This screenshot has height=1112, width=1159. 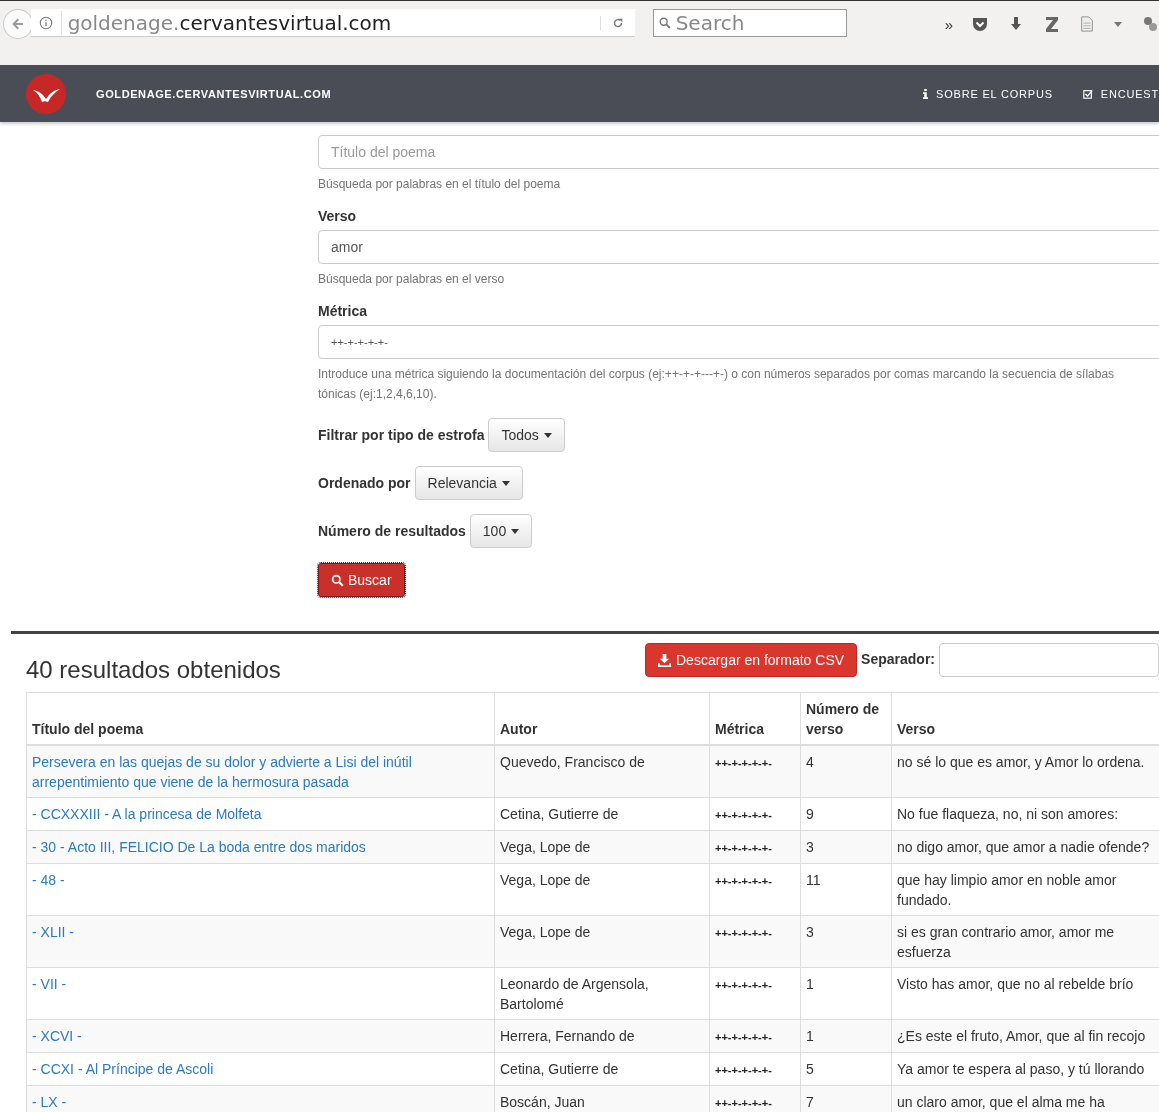 What do you see at coordinates (1049, 660) in the screenshot?
I see `separator-field` at bounding box center [1049, 660].